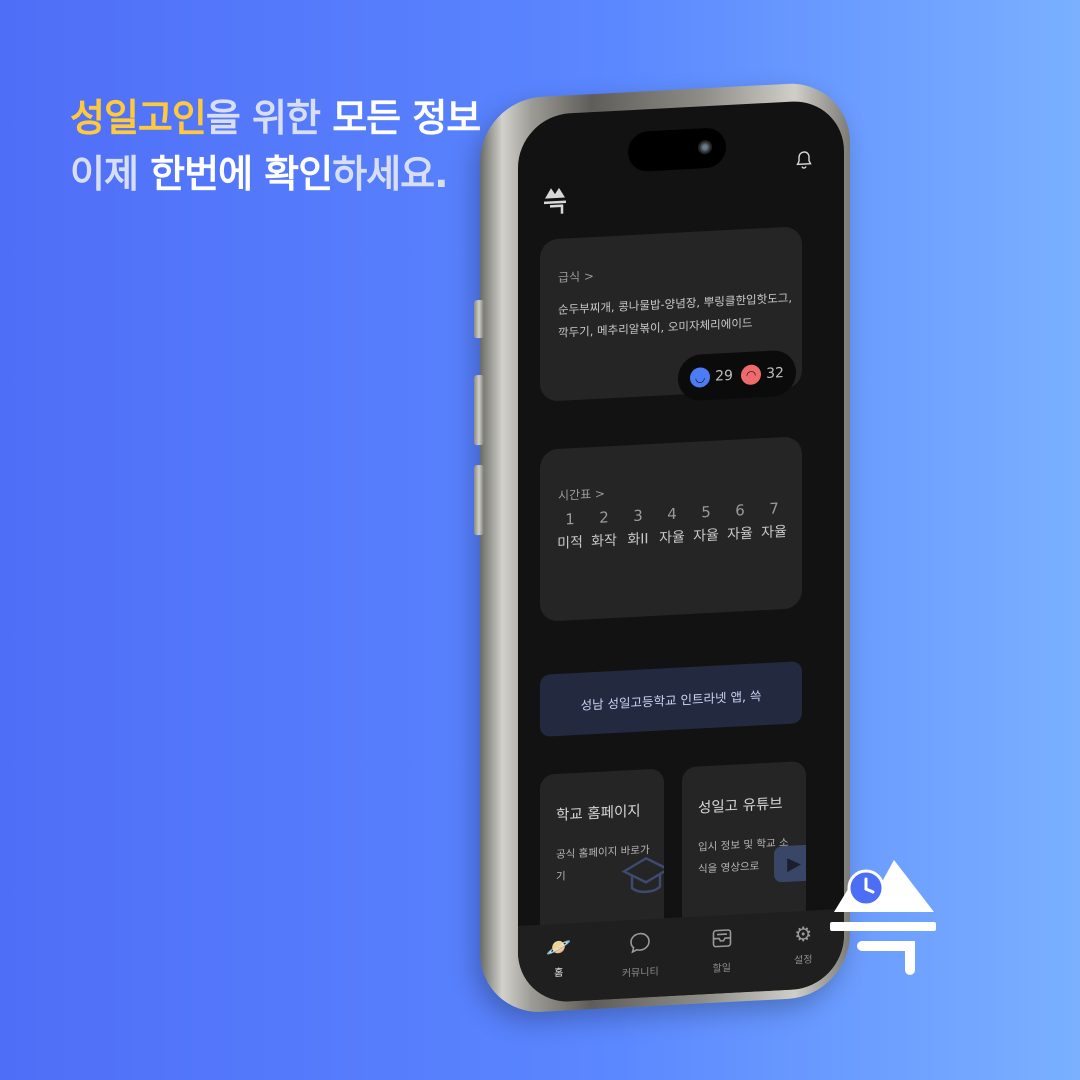 The height and width of the screenshot is (1080, 1080). Describe the element at coordinates (138, 118) in the screenshot. I see `headline-highlight: 성일고인` at that location.